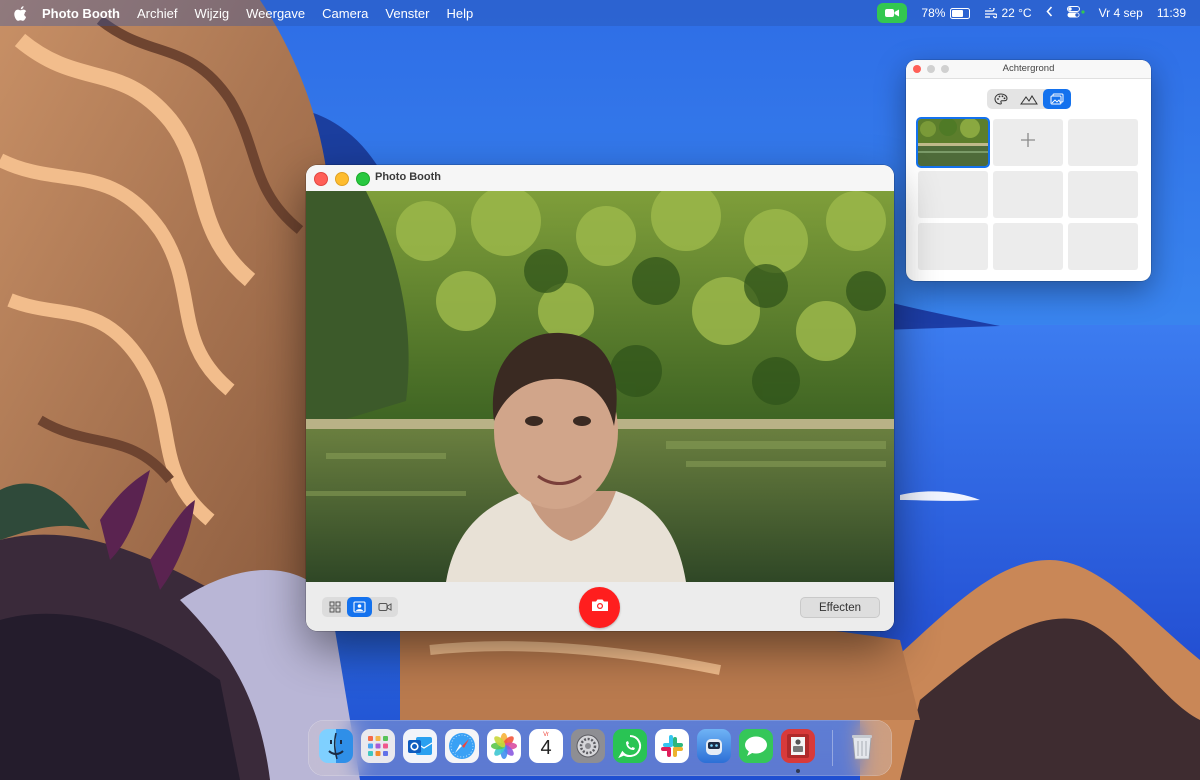  Describe the element at coordinates (953, 142) in the screenshot. I see `background-thumbnail-lake` at that location.